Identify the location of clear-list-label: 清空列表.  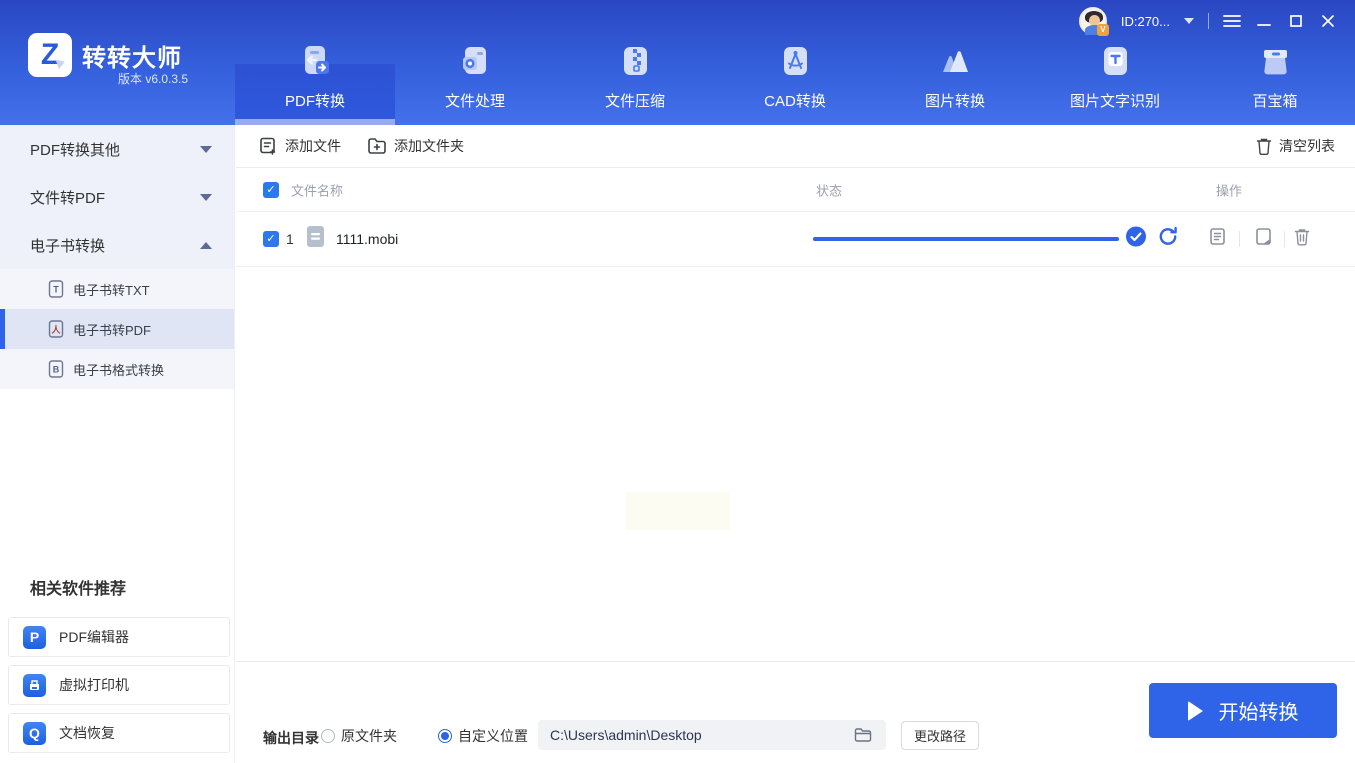
(1307, 146).